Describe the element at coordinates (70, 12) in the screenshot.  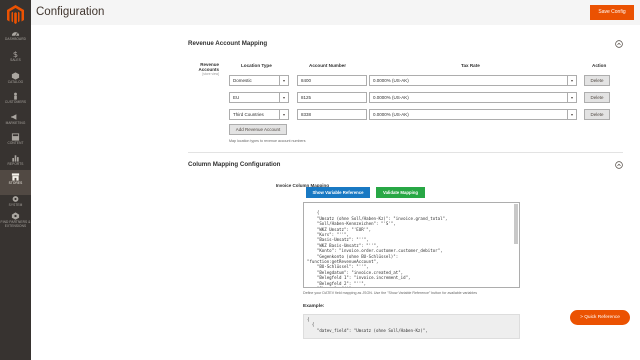
I see `page-title: Configuration` at that location.